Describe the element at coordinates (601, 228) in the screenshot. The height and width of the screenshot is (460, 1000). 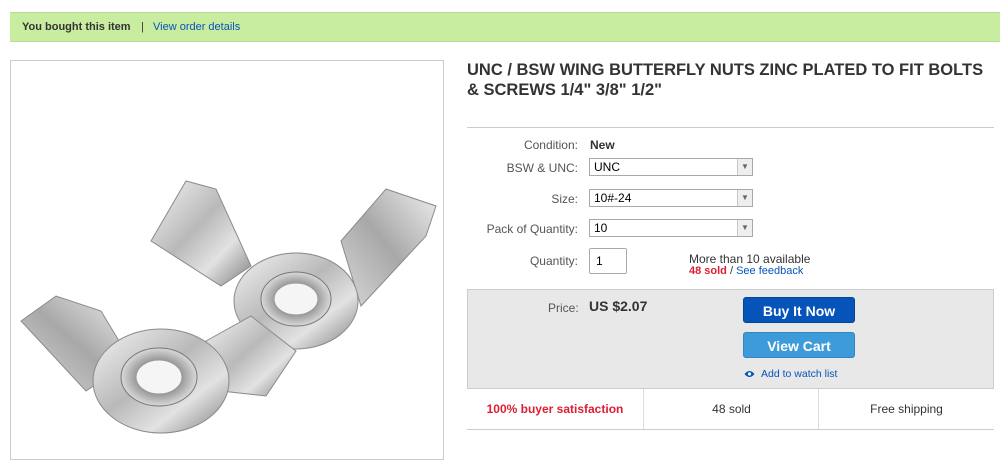
I see `pack-quantity-selected: 10` at that location.